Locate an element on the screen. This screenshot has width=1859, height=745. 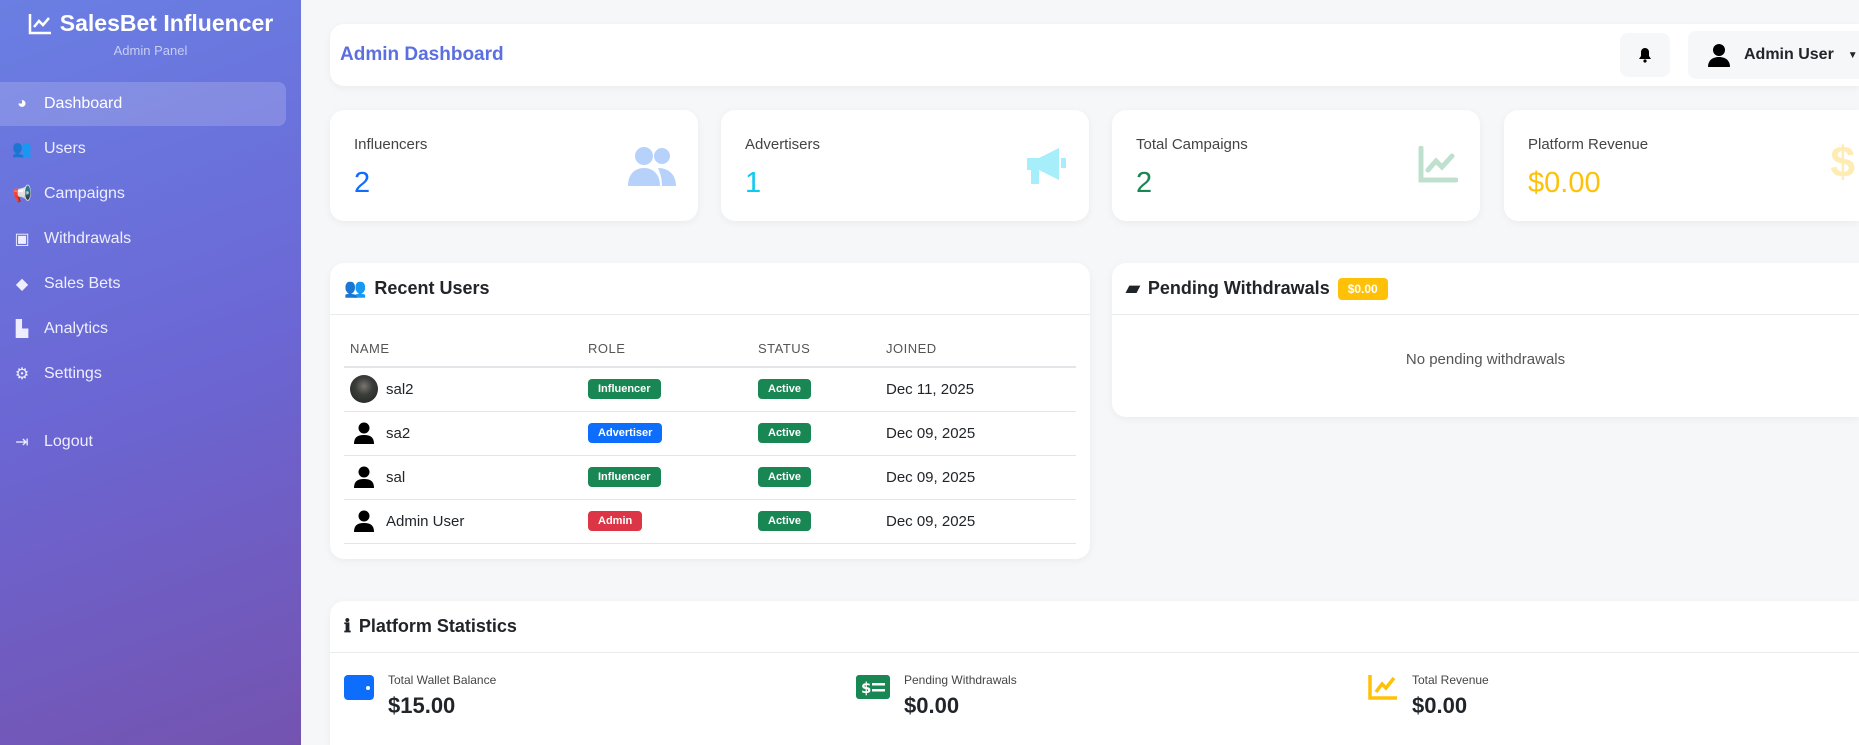
top-header: Admin Dashboard Admin User ▼ is located at coordinates (1094, 55).